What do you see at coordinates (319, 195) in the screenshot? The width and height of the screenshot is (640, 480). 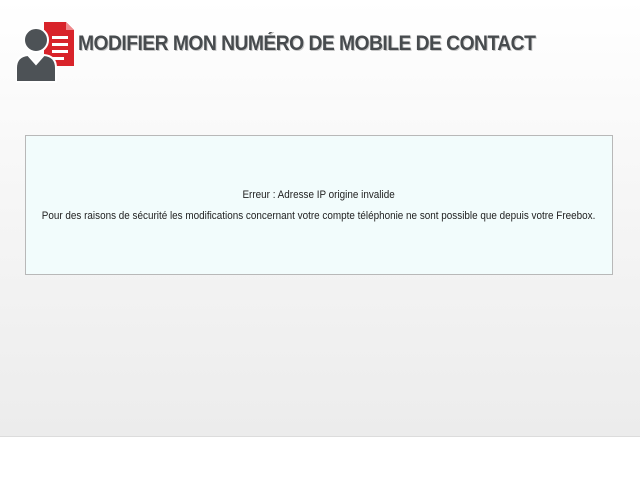 I see `error-message: Erreur : Adresse IP origine invalide` at bounding box center [319, 195].